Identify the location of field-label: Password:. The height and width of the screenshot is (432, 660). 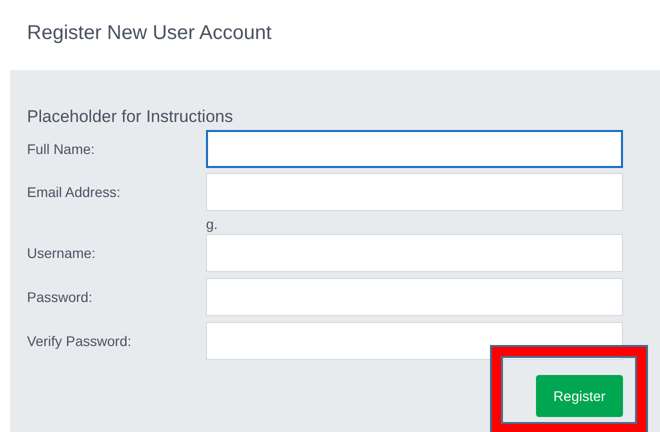
(60, 297).